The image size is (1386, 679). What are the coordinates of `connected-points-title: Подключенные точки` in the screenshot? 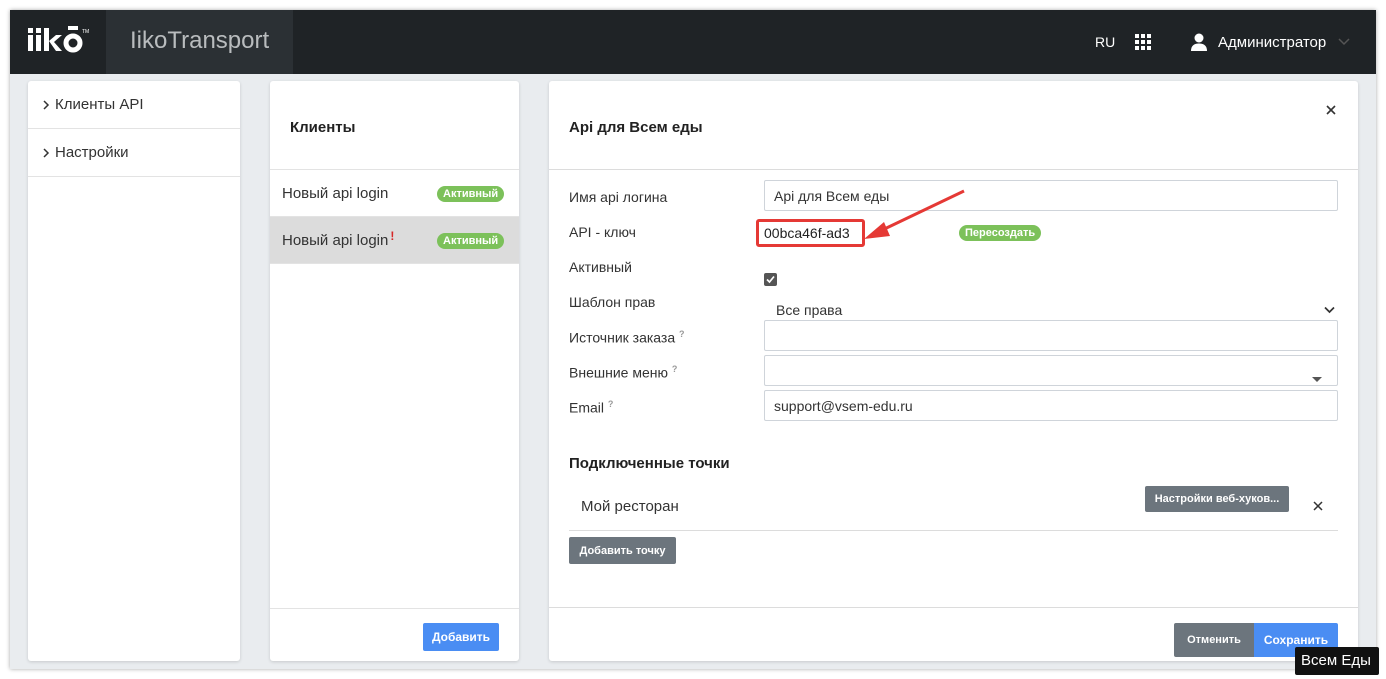 It's located at (649, 463).